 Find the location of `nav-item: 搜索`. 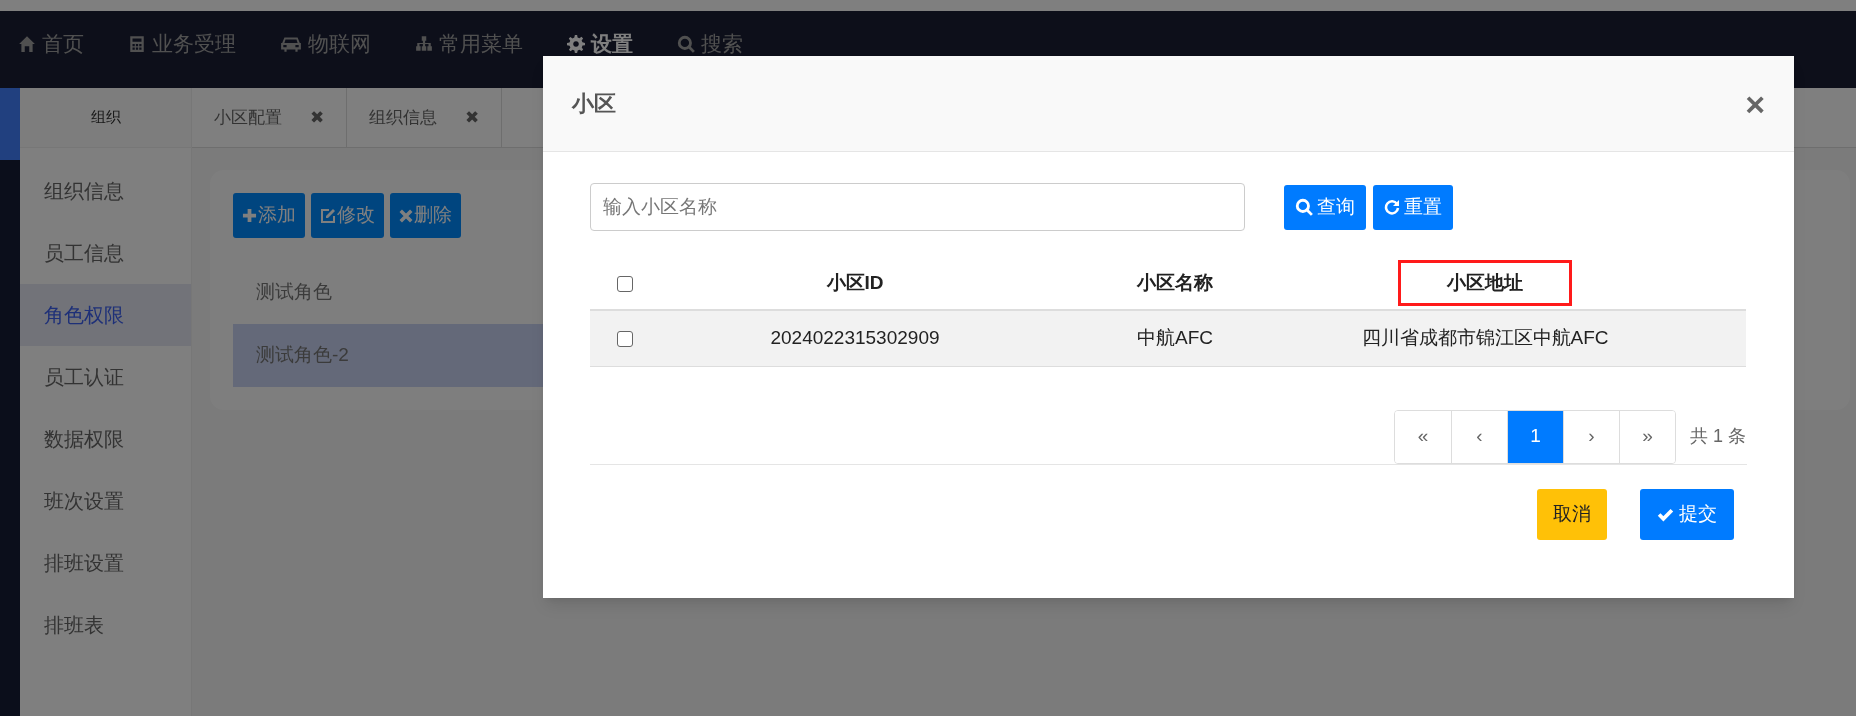

nav-item: 搜索 is located at coordinates (710, 44).